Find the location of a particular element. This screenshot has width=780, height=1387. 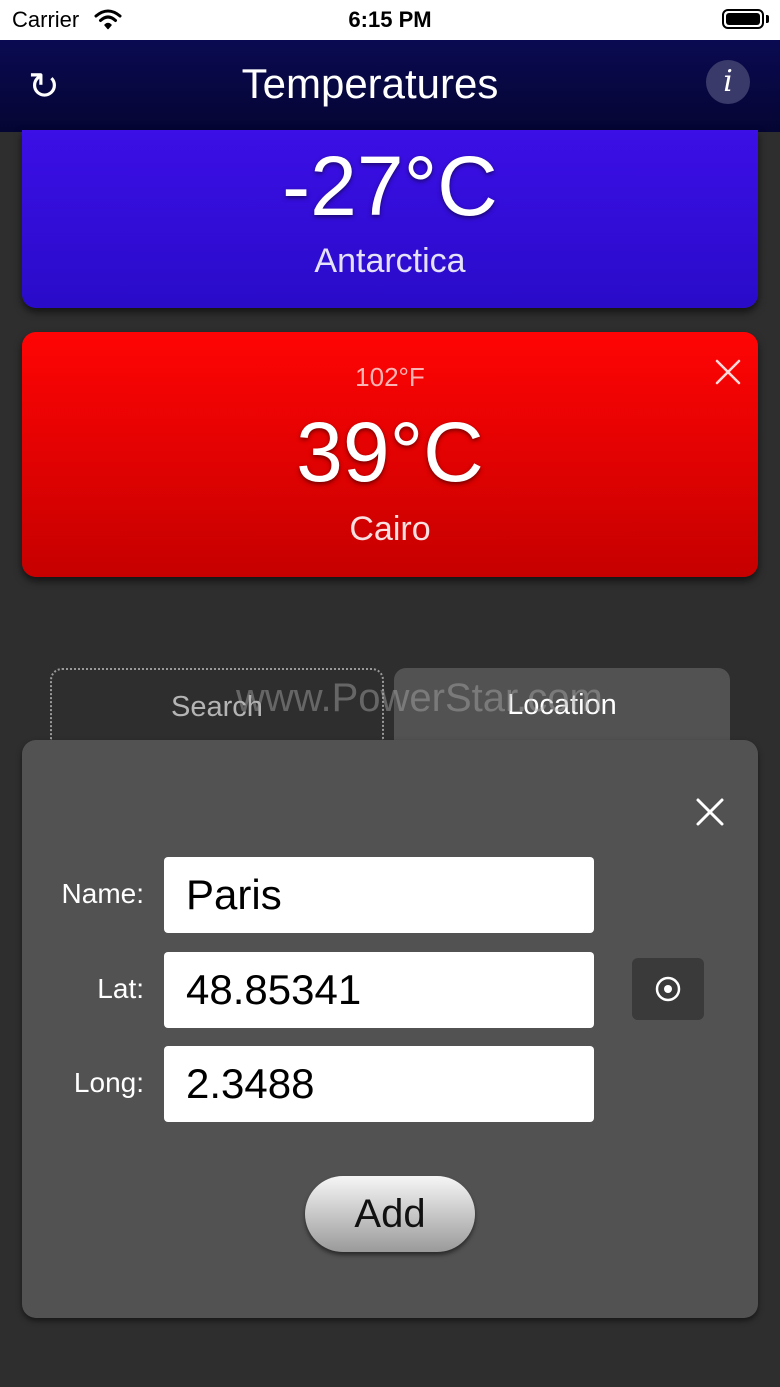

locate-button is located at coordinates (668, 989).